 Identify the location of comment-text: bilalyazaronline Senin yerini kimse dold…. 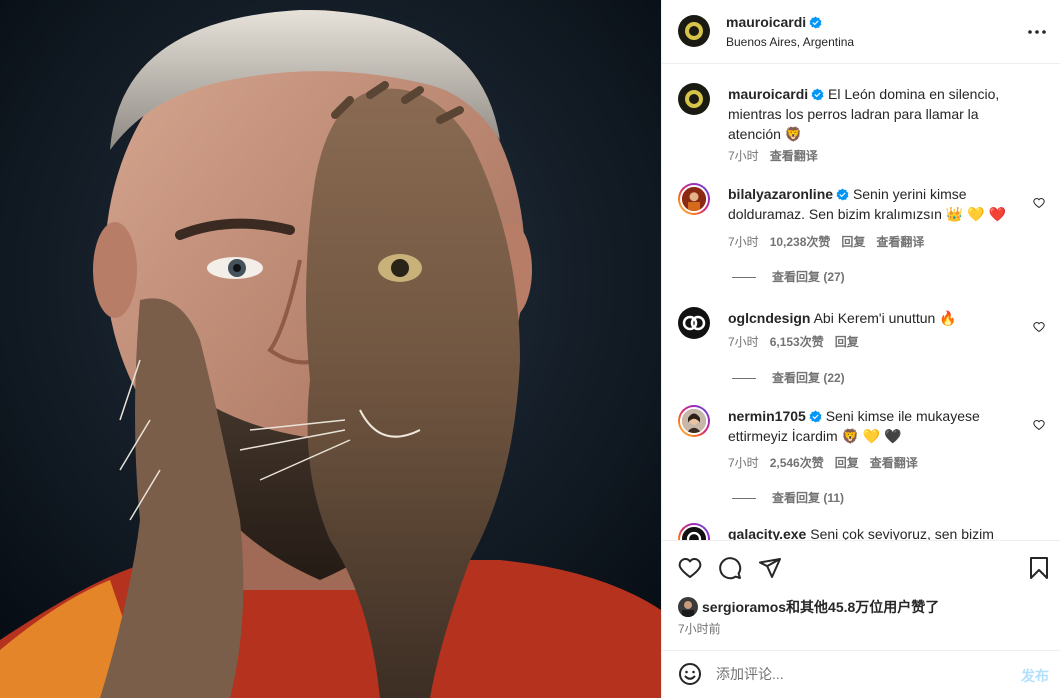
(878, 204).